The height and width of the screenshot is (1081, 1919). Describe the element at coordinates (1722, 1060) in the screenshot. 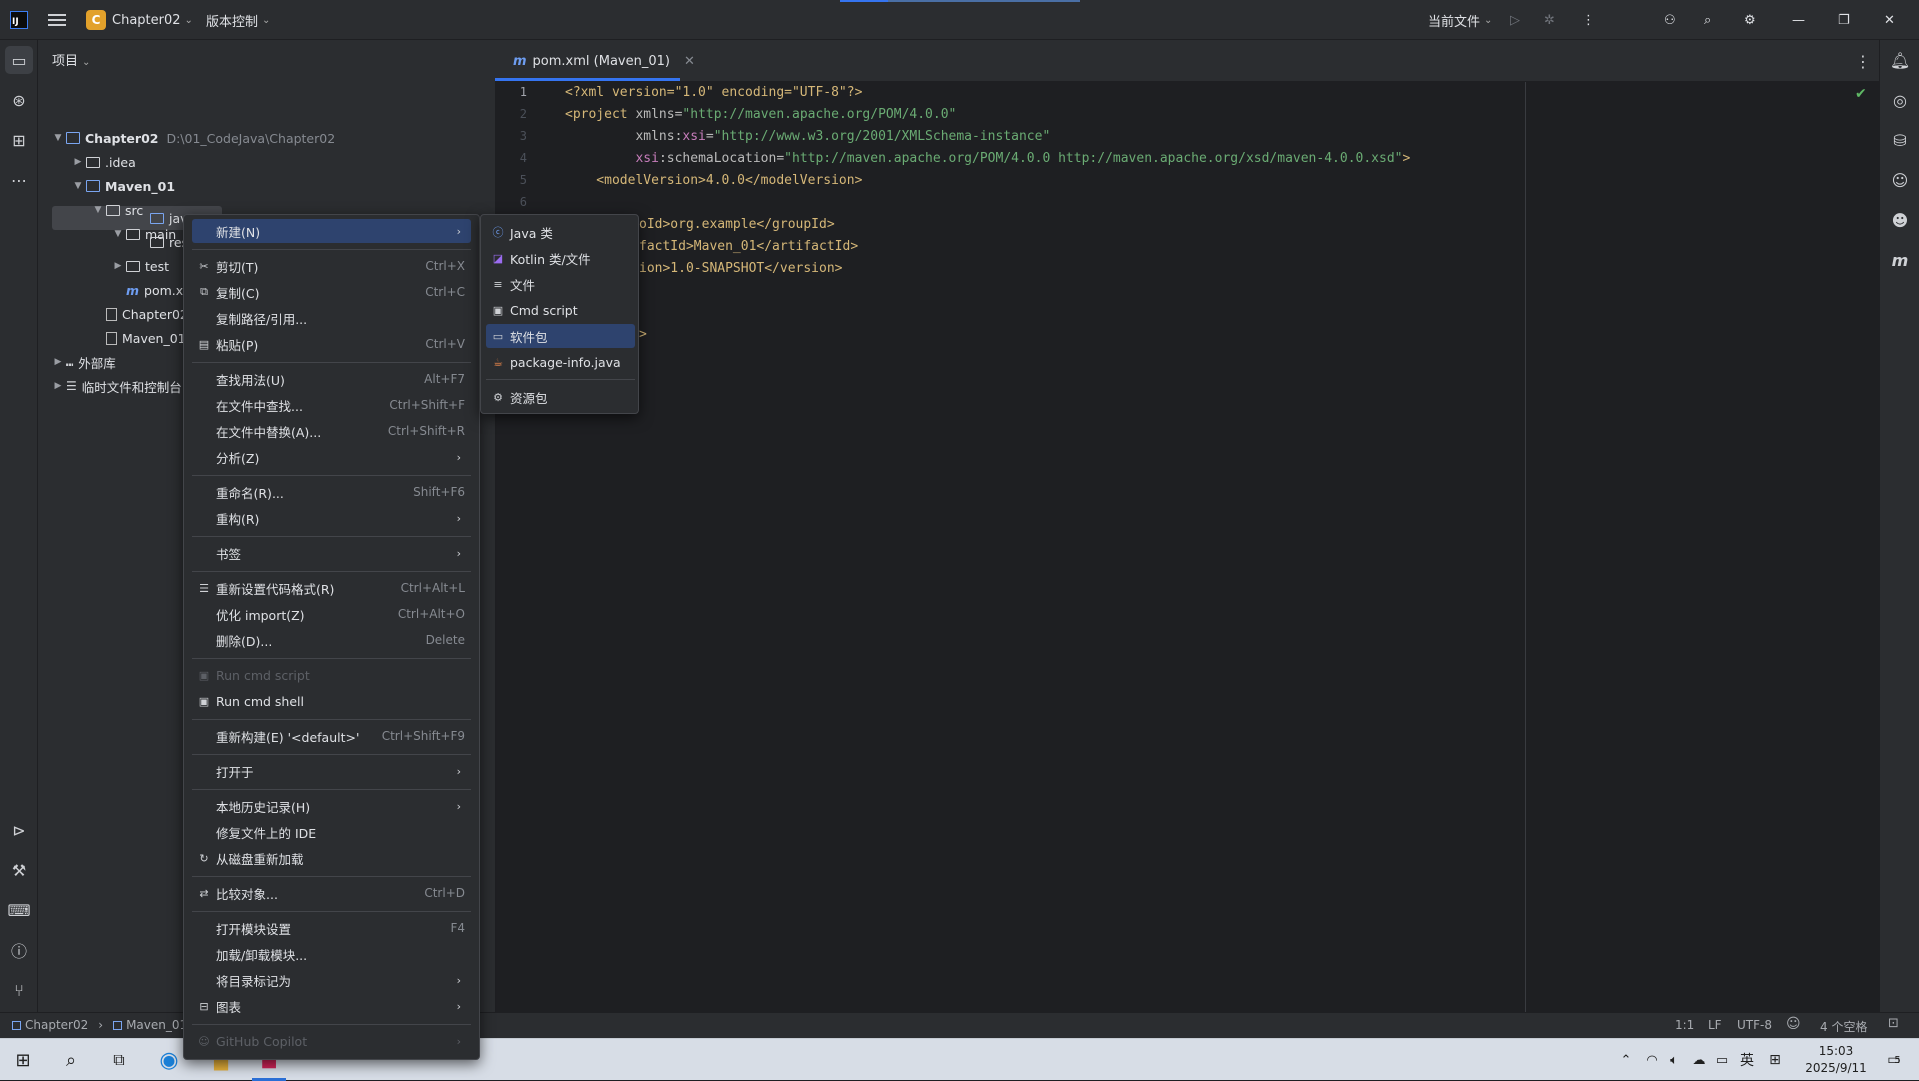

I see `battery-icon: ▭` at that location.